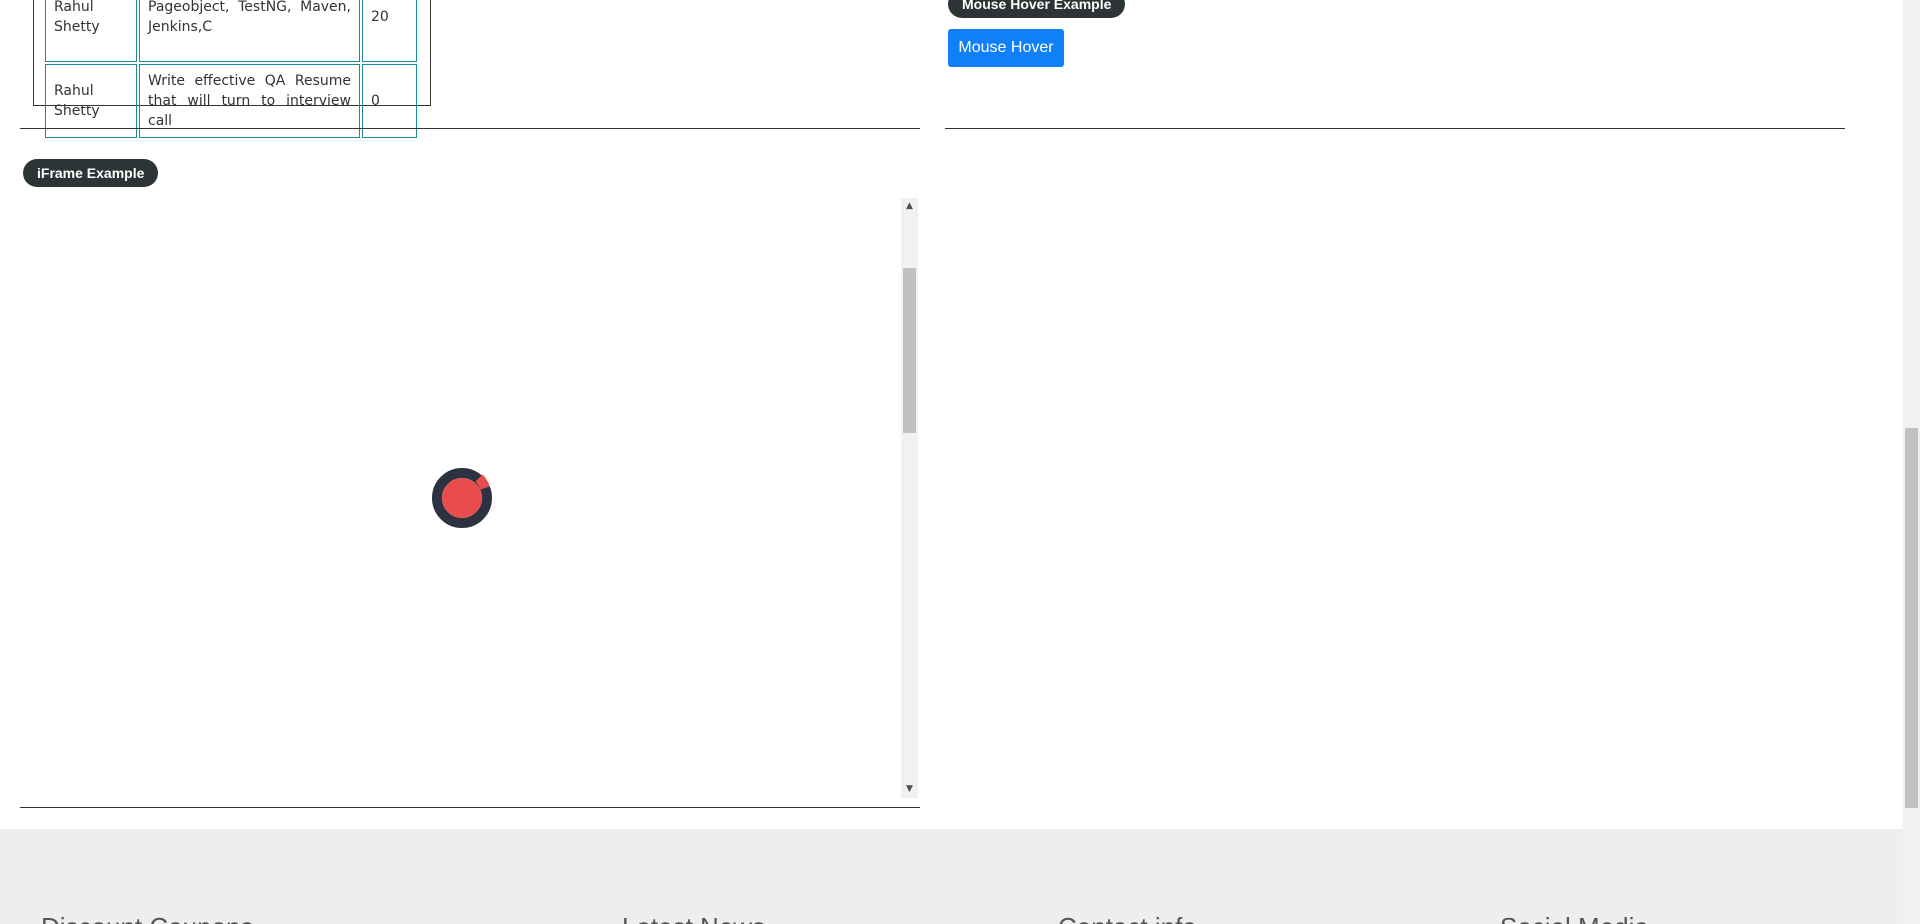 The image size is (1920, 924). What do you see at coordinates (462, 498) in the screenshot?
I see `spinner-icon` at bounding box center [462, 498].